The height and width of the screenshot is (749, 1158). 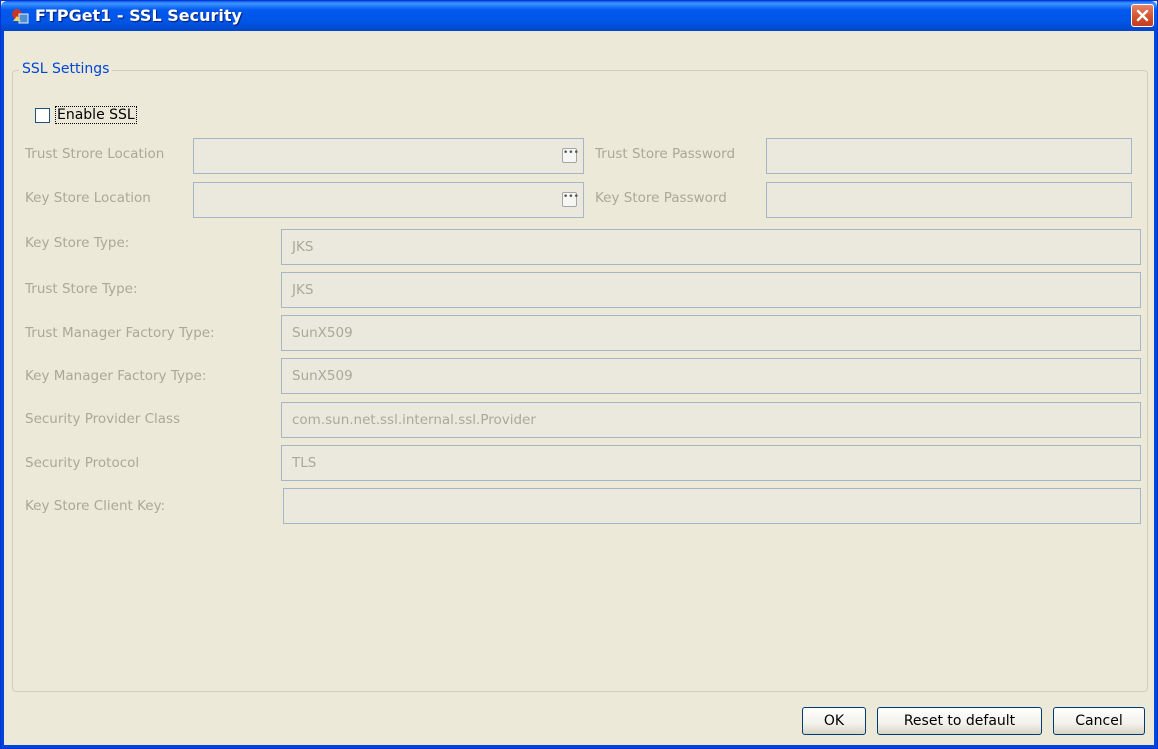 What do you see at coordinates (82, 463) in the screenshot?
I see `security-protocol-label: Security Protocol` at bounding box center [82, 463].